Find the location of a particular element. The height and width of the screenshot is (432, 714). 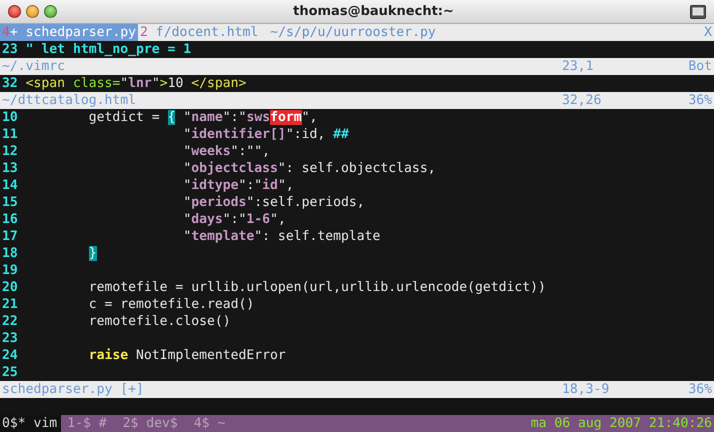

line-number: 13 is located at coordinates (10, 168).